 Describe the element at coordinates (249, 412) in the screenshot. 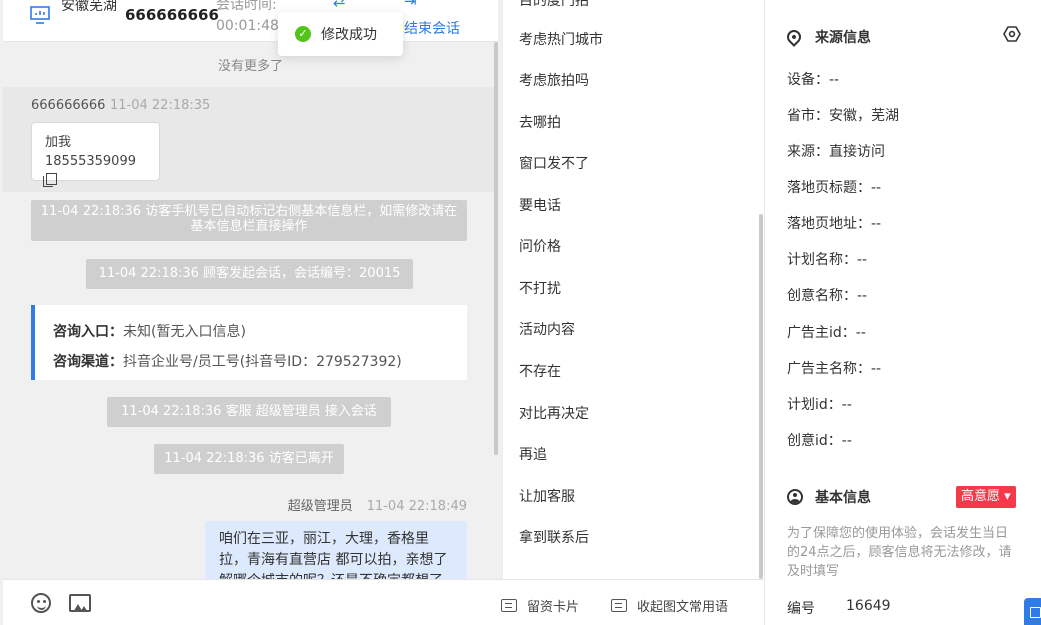

I see `system-message-join: 11-04 22:18:36 客服 超级管理员 接入会话` at that location.